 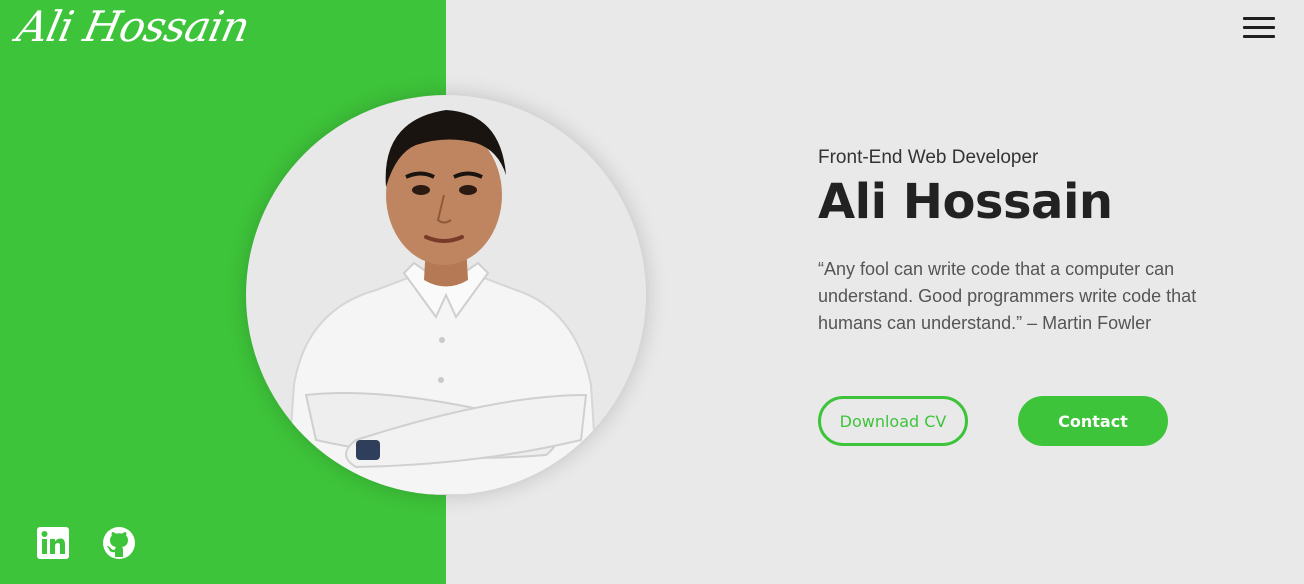 I want to click on download-cv-button: Download CV, so click(x=893, y=421).